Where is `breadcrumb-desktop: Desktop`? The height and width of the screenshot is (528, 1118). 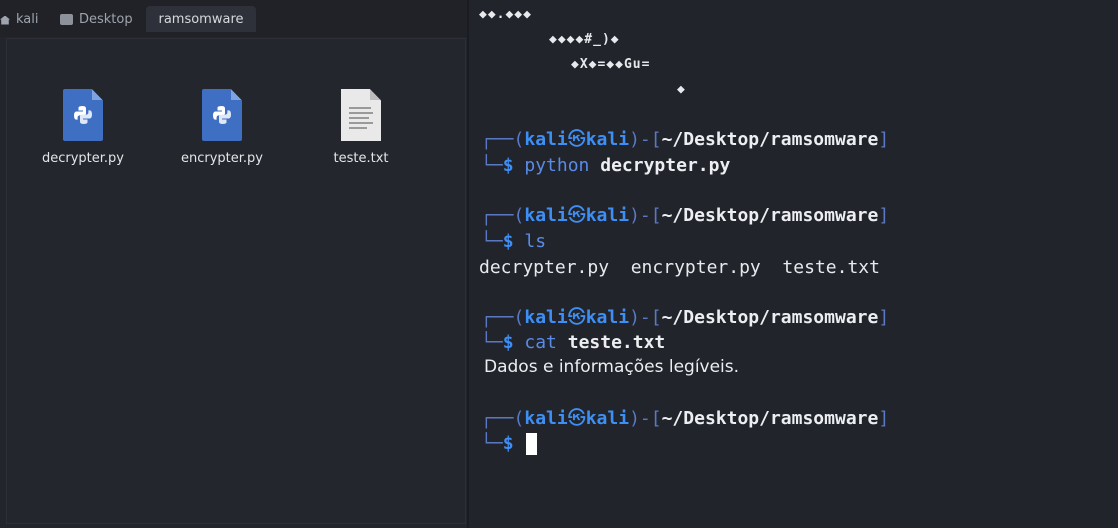
breadcrumb-desktop: Desktop is located at coordinates (96, 19).